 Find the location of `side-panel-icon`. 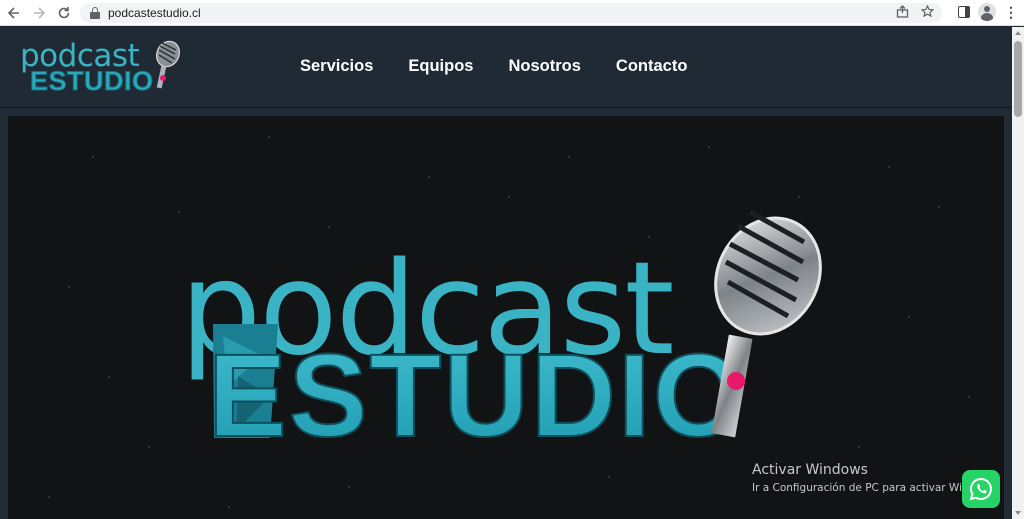

side-panel-icon is located at coordinates (964, 12).